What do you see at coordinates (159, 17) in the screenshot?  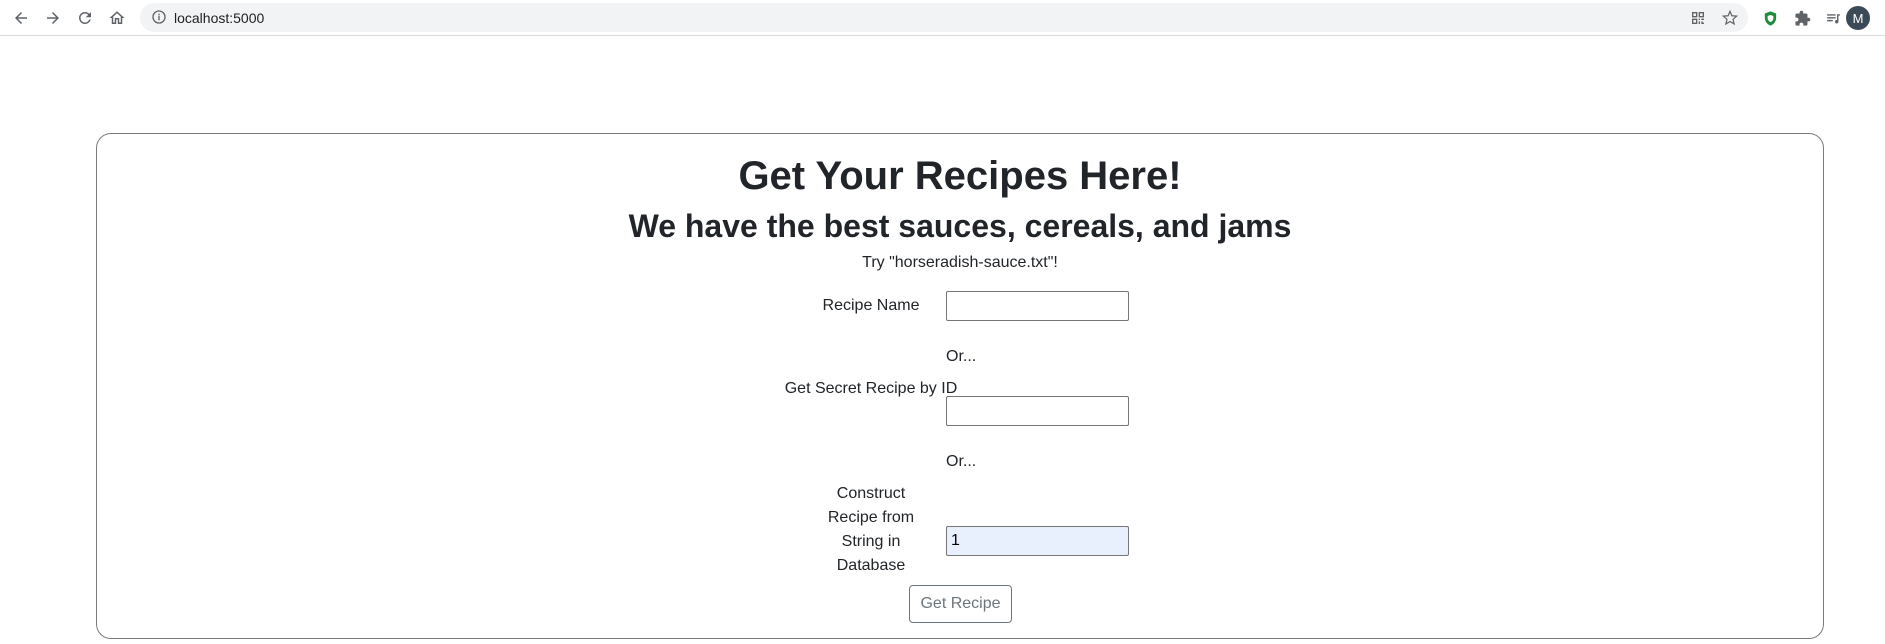 I see `site-info-icon` at bounding box center [159, 17].